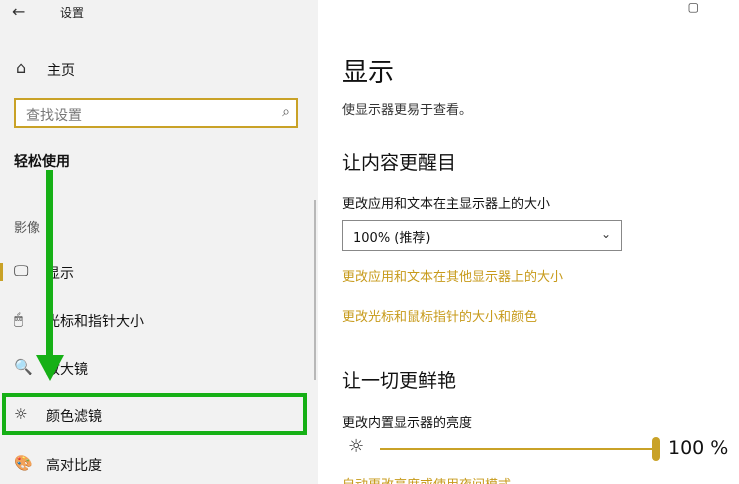  Describe the element at coordinates (61, 71) in the screenshot. I see `home-label: 主页` at that location.